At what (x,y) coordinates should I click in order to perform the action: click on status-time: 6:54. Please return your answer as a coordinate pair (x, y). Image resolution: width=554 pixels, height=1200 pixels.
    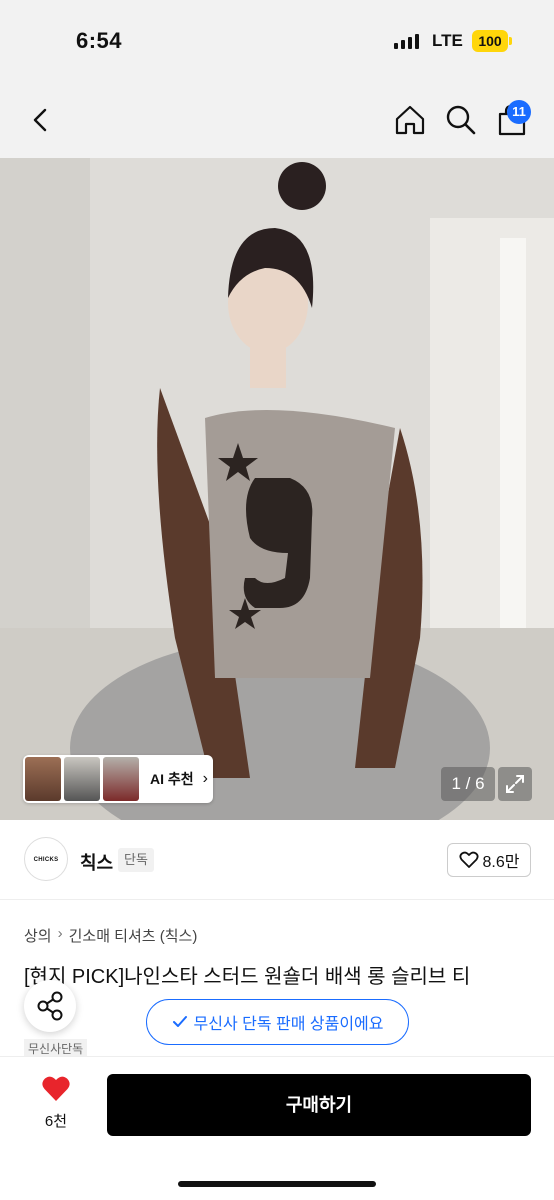
    Looking at the image, I should click on (99, 40).